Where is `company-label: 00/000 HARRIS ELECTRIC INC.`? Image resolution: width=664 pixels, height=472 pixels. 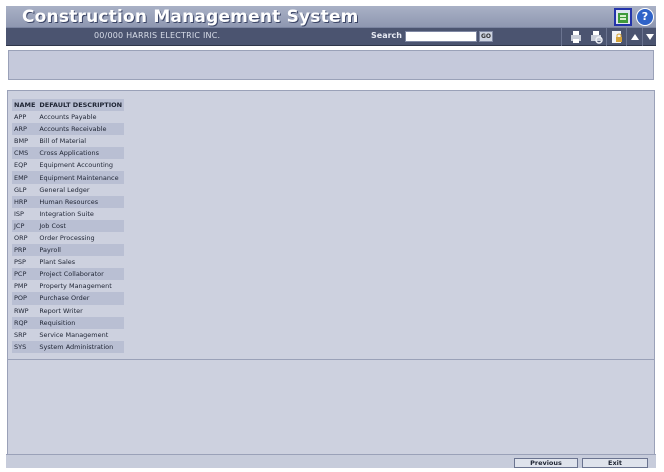 company-label: 00/000 HARRIS ELECTRIC INC. is located at coordinates (157, 35).